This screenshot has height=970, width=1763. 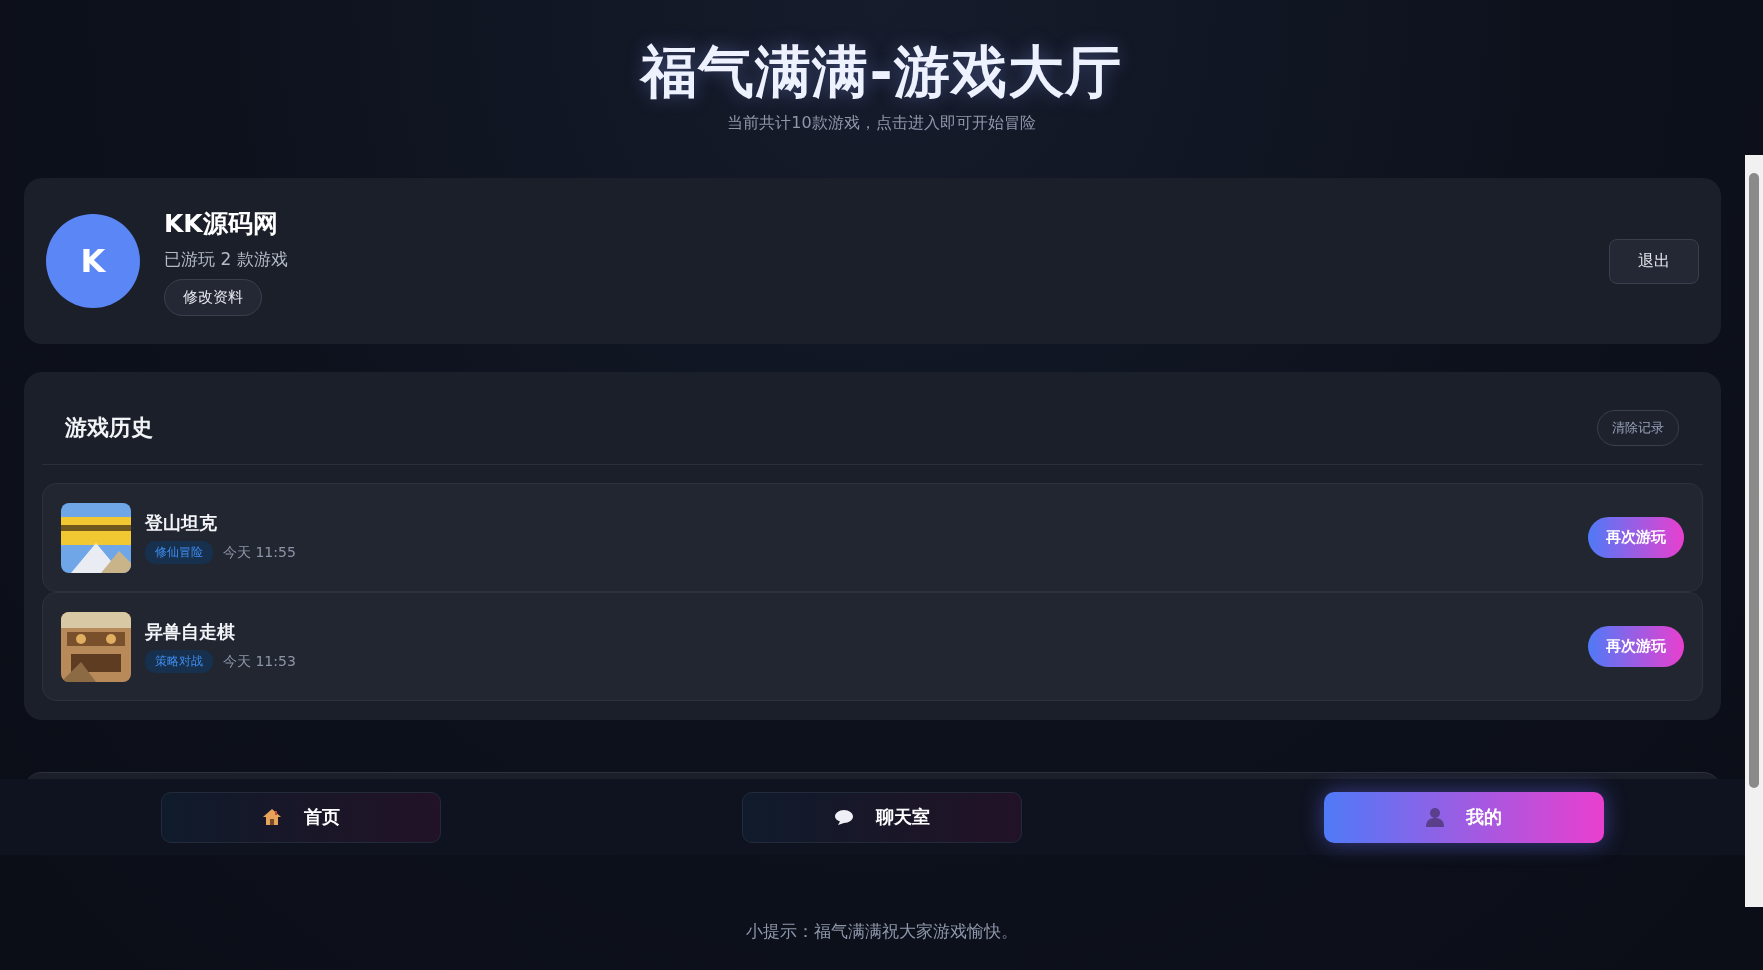 What do you see at coordinates (226, 259) in the screenshot?
I see `played-count: 已游玩 2 款游戏` at bounding box center [226, 259].